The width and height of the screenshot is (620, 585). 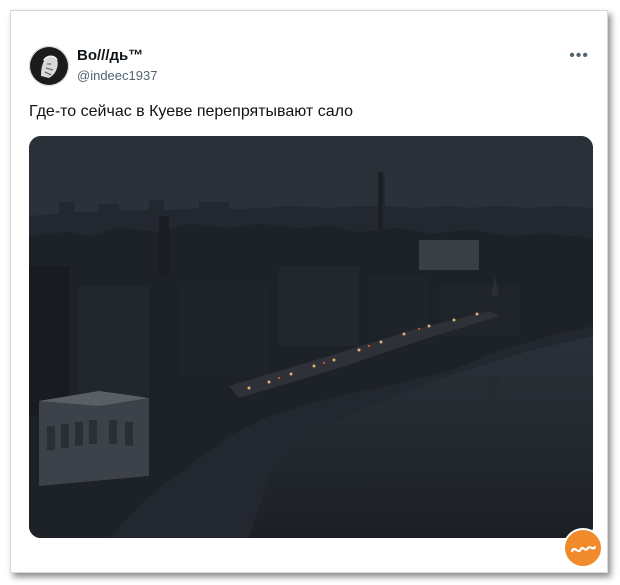 What do you see at coordinates (110, 55) in the screenshot?
I see `author-name: Во///дь™` at bounding box center [110, 55].